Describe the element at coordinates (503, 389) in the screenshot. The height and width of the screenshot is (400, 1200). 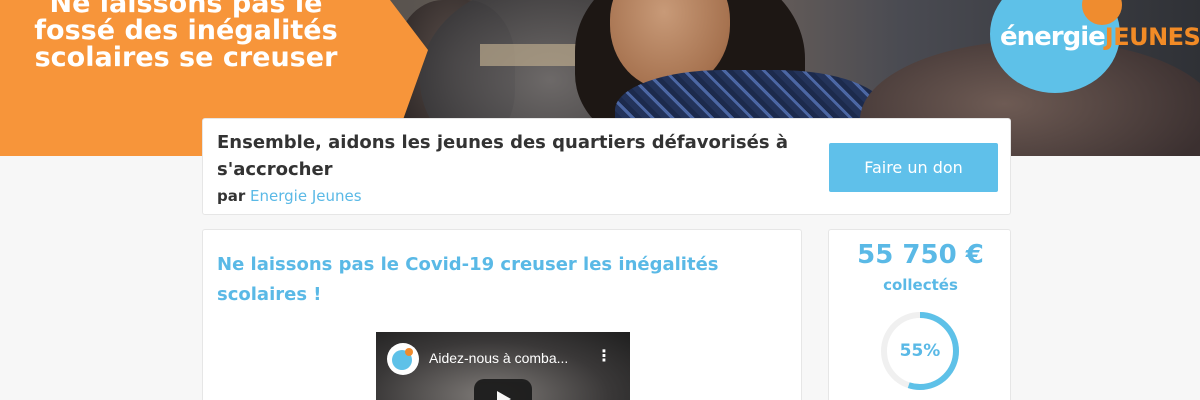
I see `play-icon` at that location.